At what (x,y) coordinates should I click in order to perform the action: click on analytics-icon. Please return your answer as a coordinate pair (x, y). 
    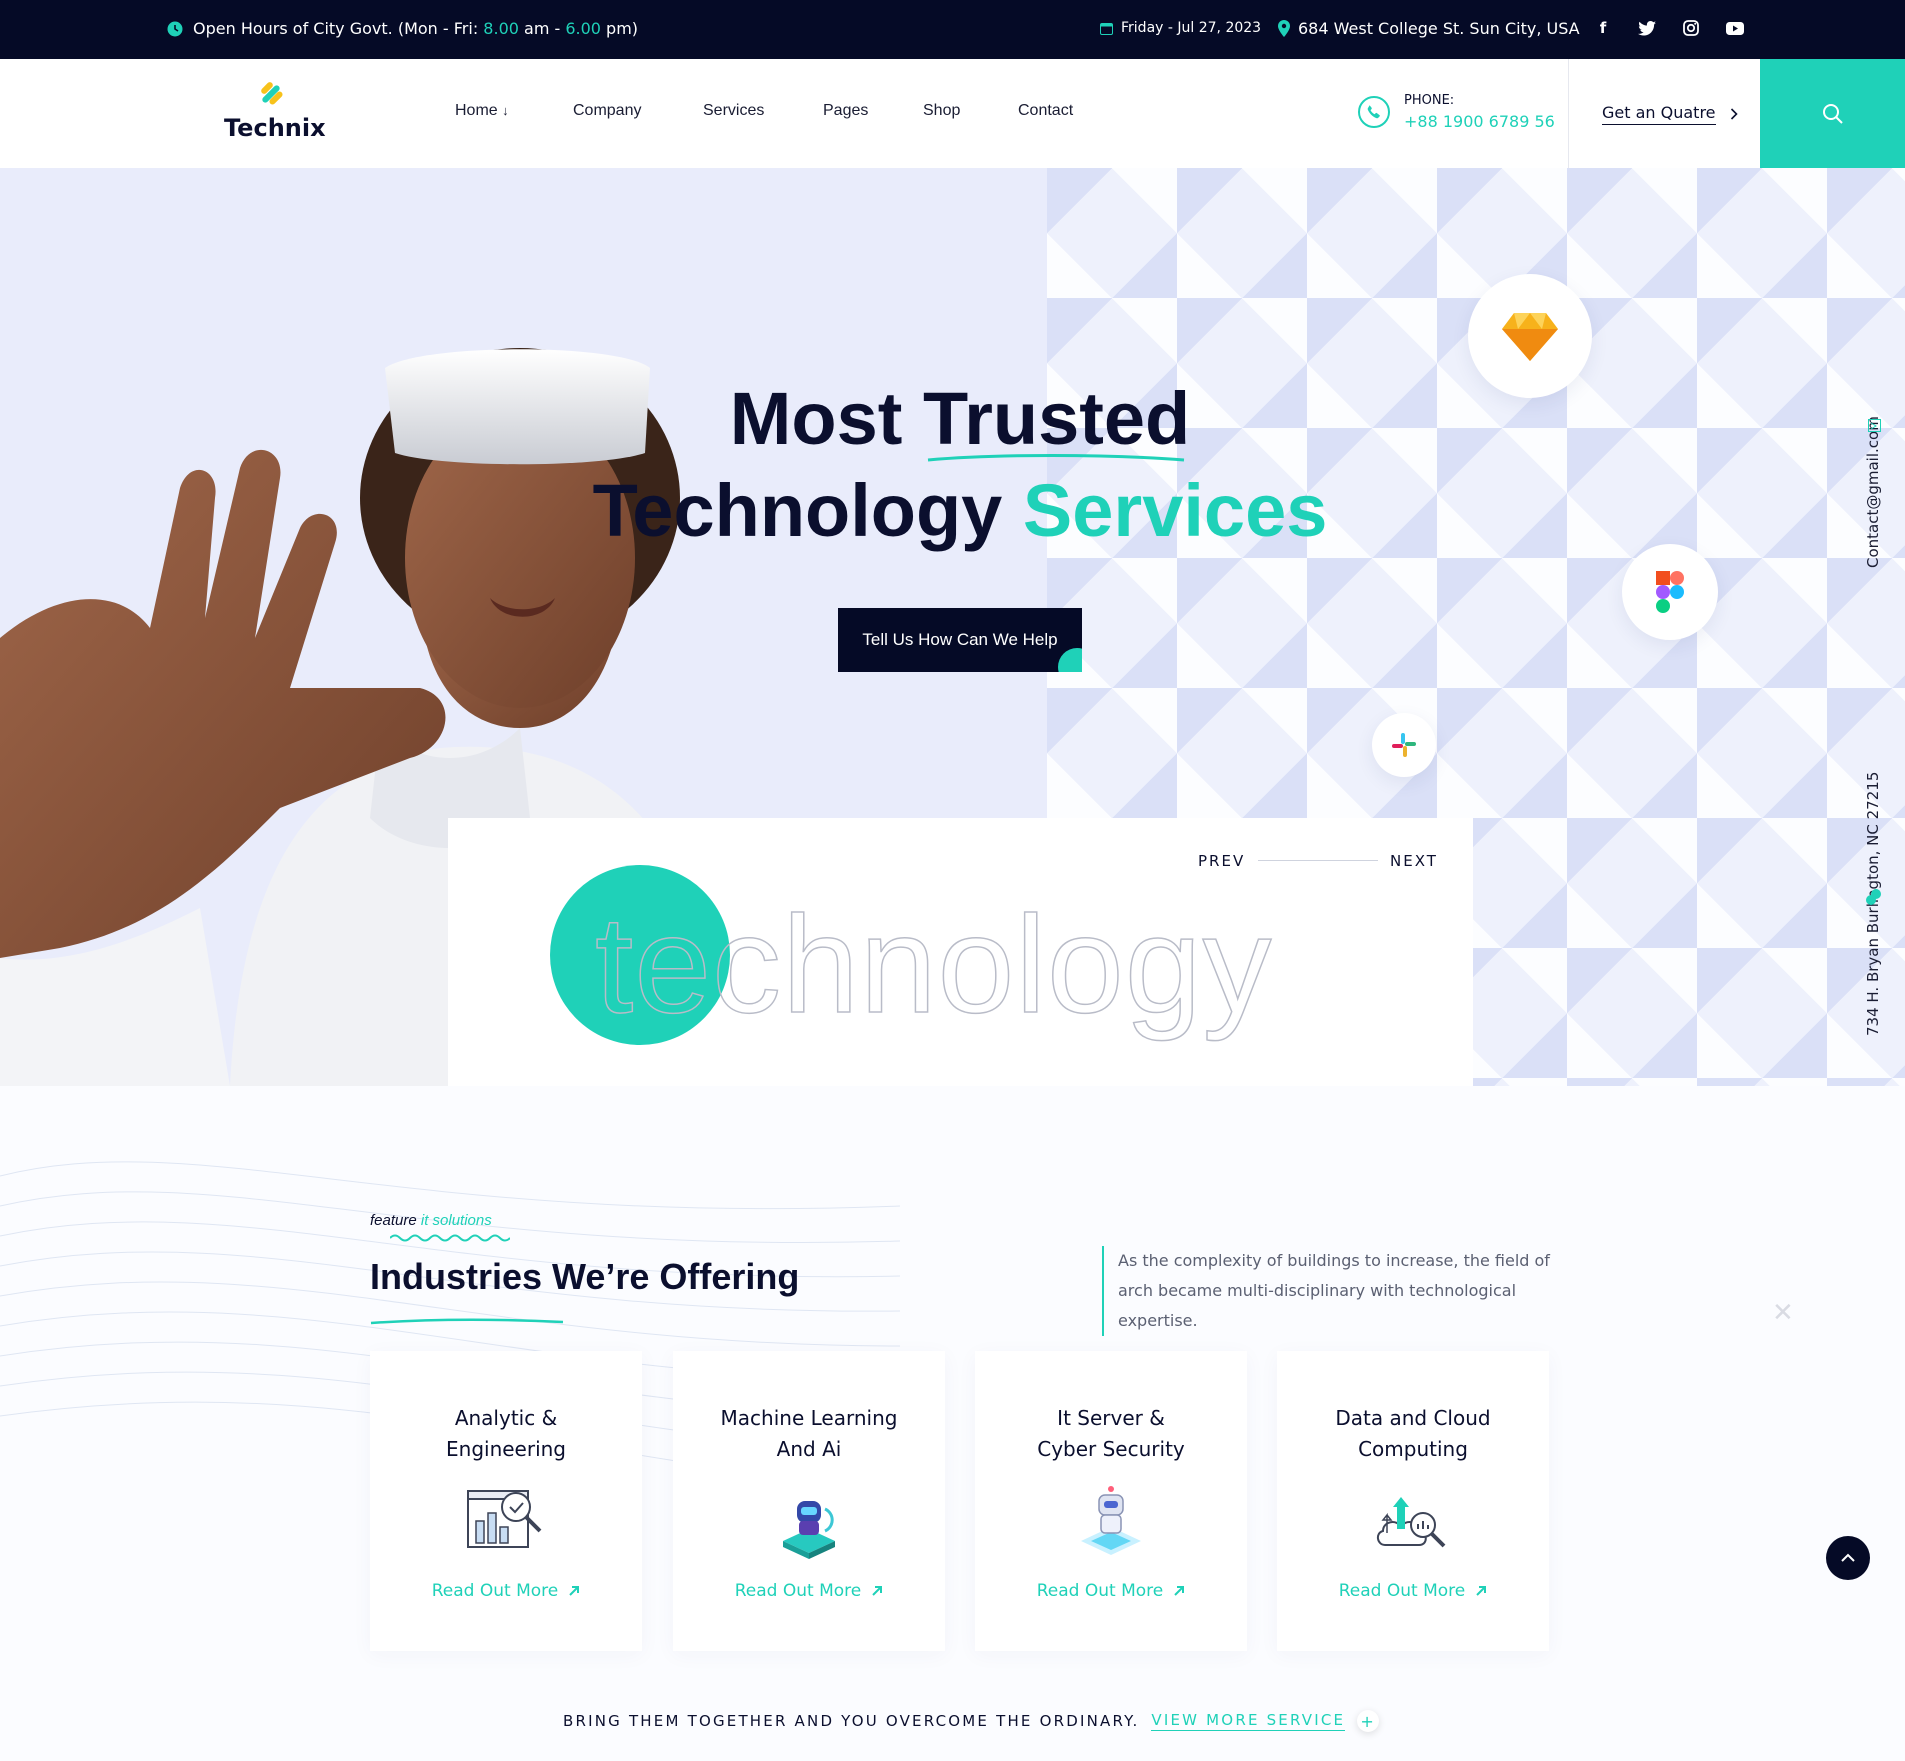
    Looking at the image, I should click on (504, 1519).